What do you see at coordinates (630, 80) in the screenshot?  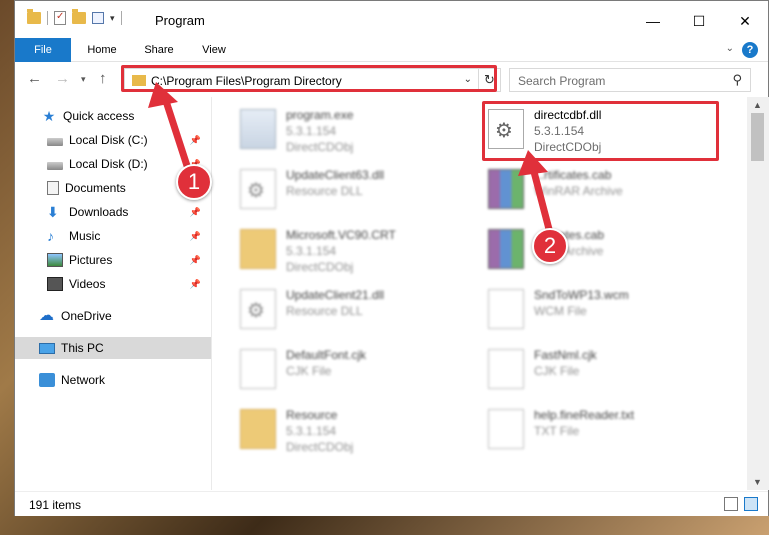 I see `search-box: Search Program ⚲` at bounding box center [630, 80].